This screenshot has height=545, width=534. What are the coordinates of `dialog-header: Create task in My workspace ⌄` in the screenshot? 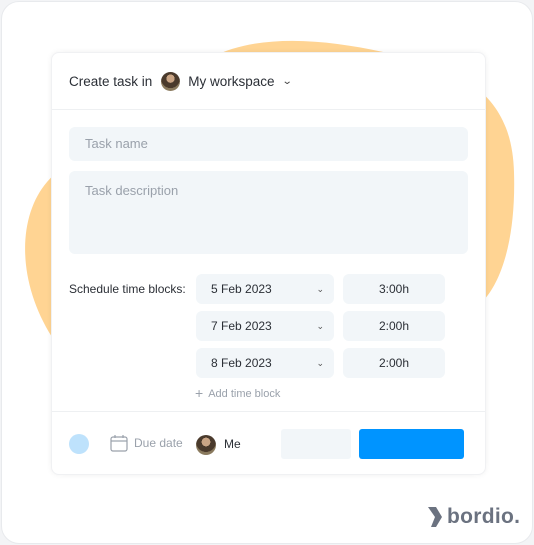 It's located at (268, 81).